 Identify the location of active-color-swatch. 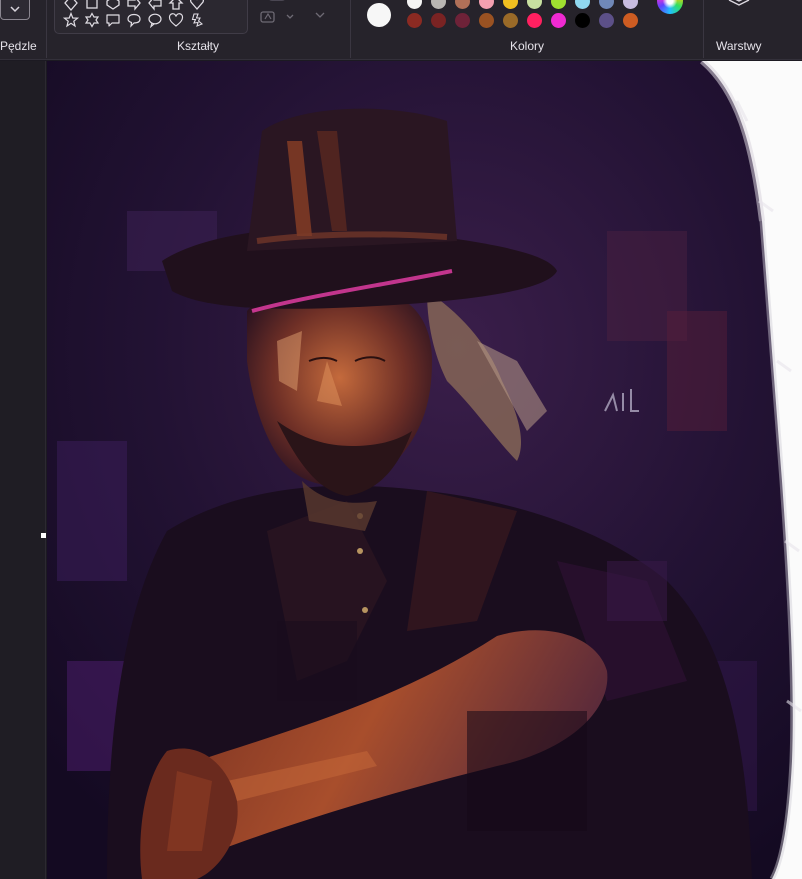
(379, 15).